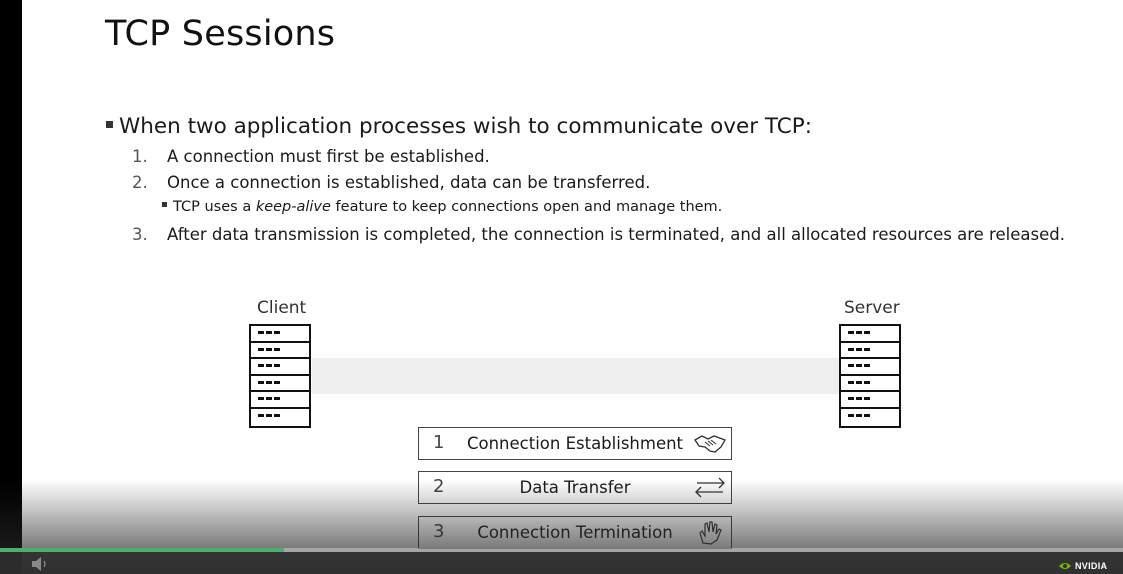 The width and height of the screenshot is (1123, 574). I want to click on list-number: 2., so click(140, 182).